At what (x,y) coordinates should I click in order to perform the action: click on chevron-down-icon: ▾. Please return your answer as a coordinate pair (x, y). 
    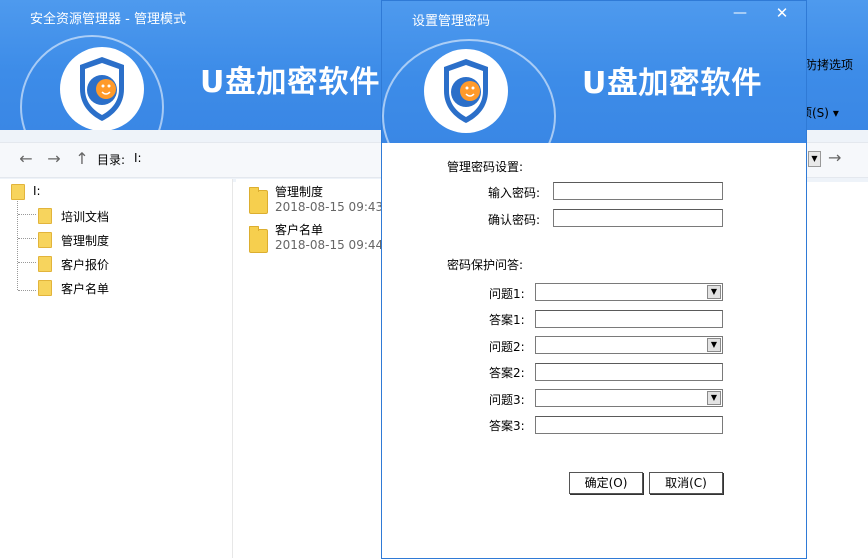
    Looking at the image, I should click on (835, 113).